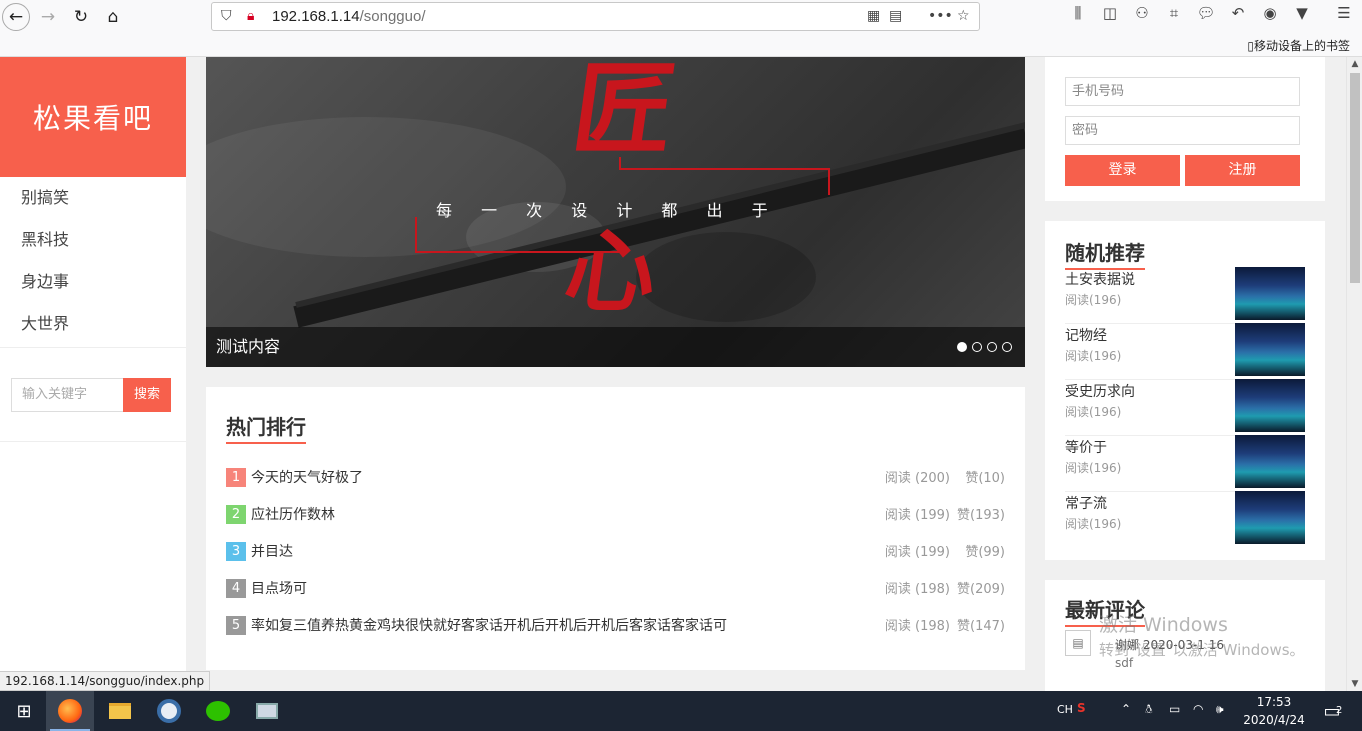 The height and width of the screenshot is (731, 1362). Describe the element at coordinates (1174, 709) in the screenshot. I see `battery-icon: ▭` at that location.